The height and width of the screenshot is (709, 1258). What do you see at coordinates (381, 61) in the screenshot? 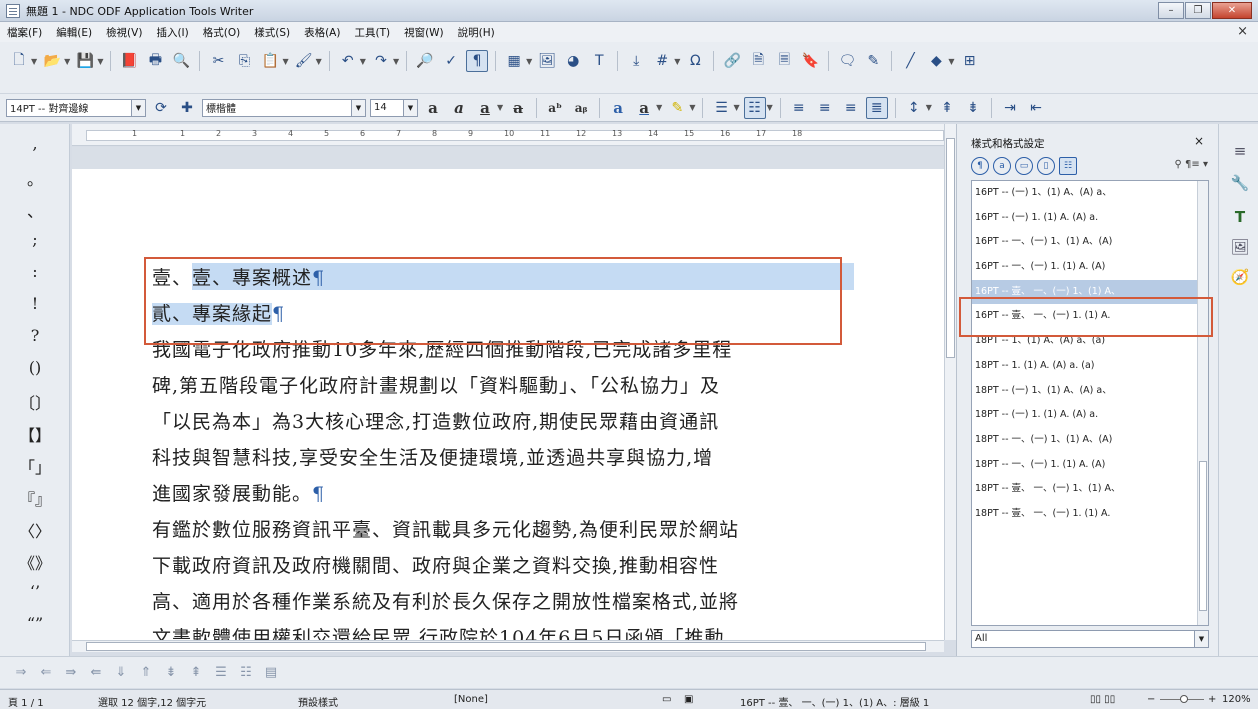
I see `redo-icon: ↷` at bounding box center [381, 61].